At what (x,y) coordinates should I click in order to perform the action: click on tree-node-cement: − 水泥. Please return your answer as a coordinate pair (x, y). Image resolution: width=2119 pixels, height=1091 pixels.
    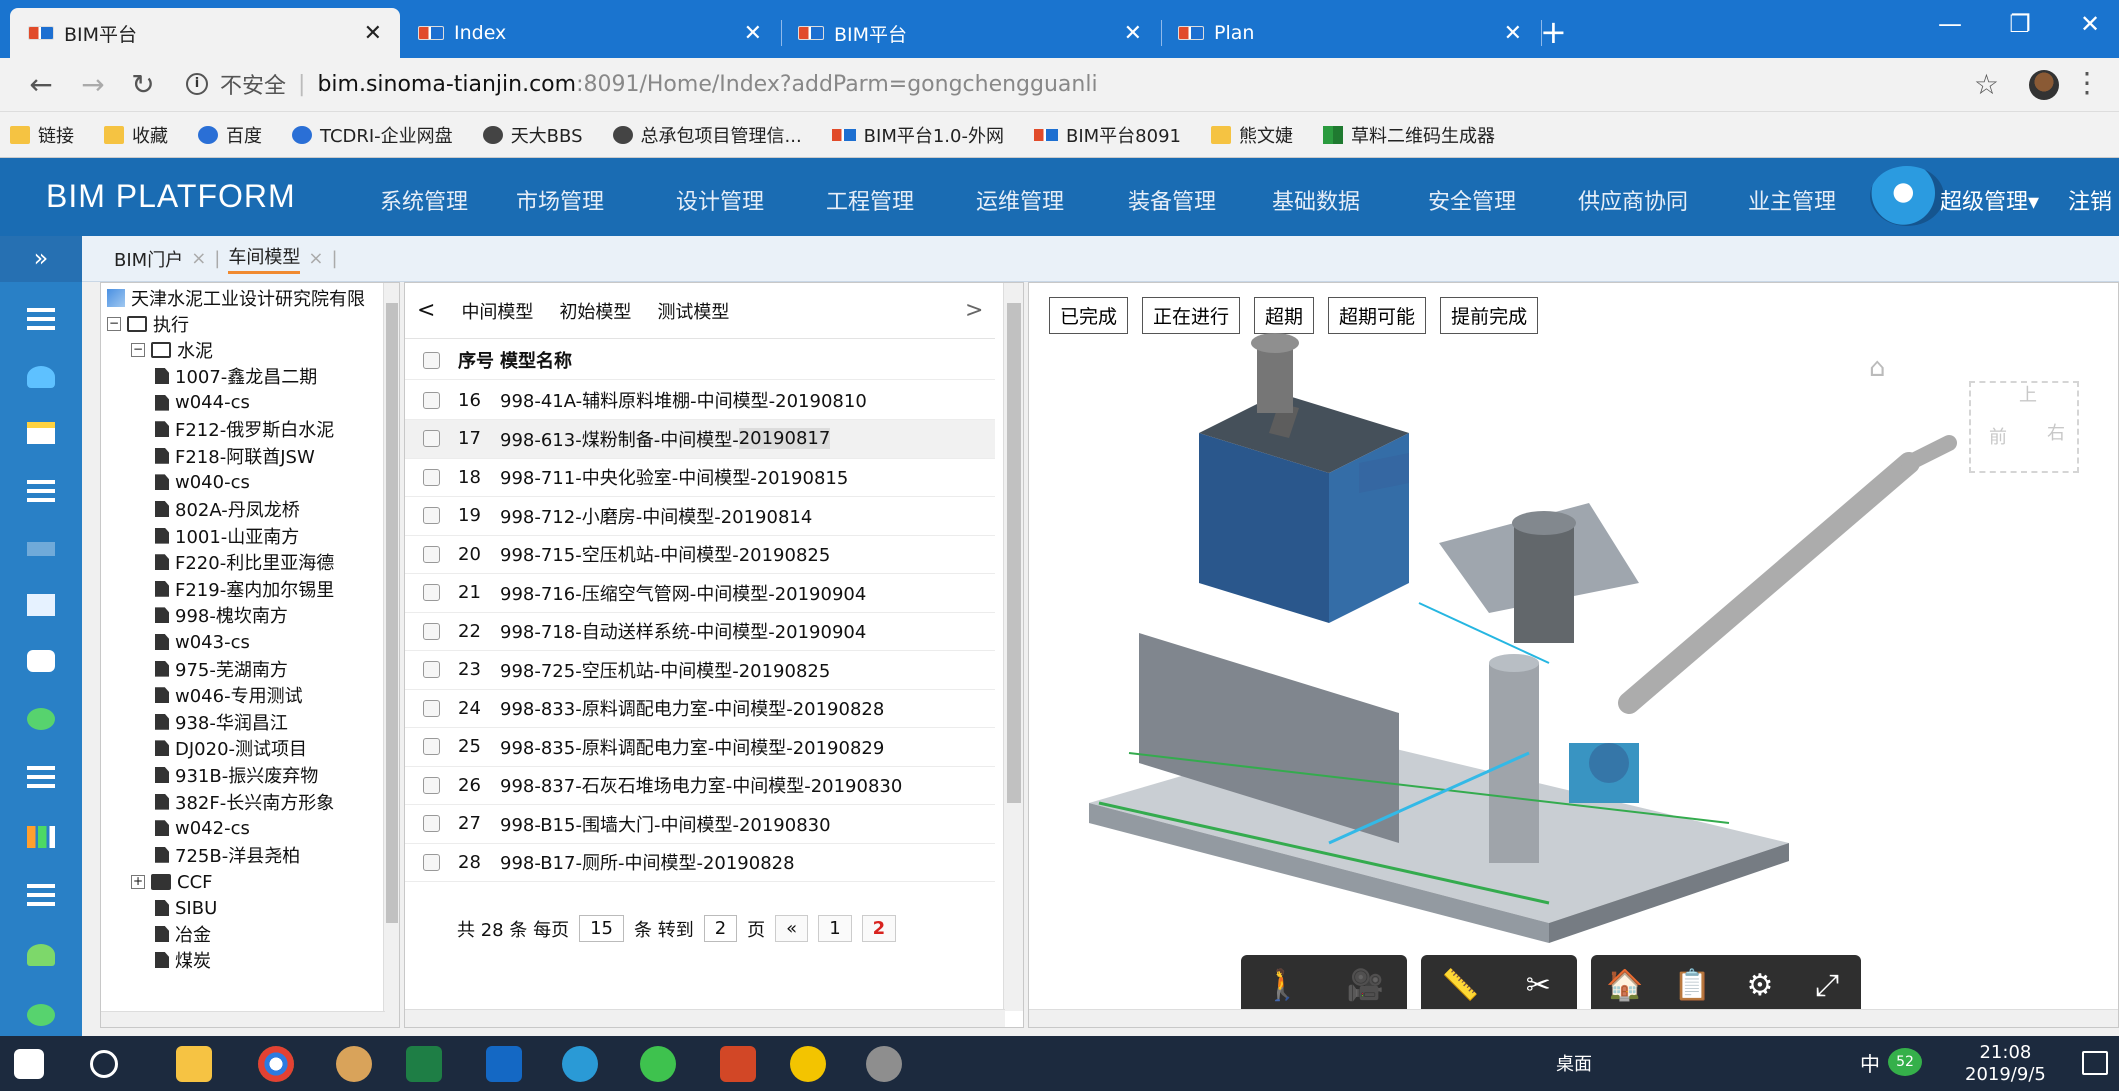
    Looking at the image, I should click on (172, 350).